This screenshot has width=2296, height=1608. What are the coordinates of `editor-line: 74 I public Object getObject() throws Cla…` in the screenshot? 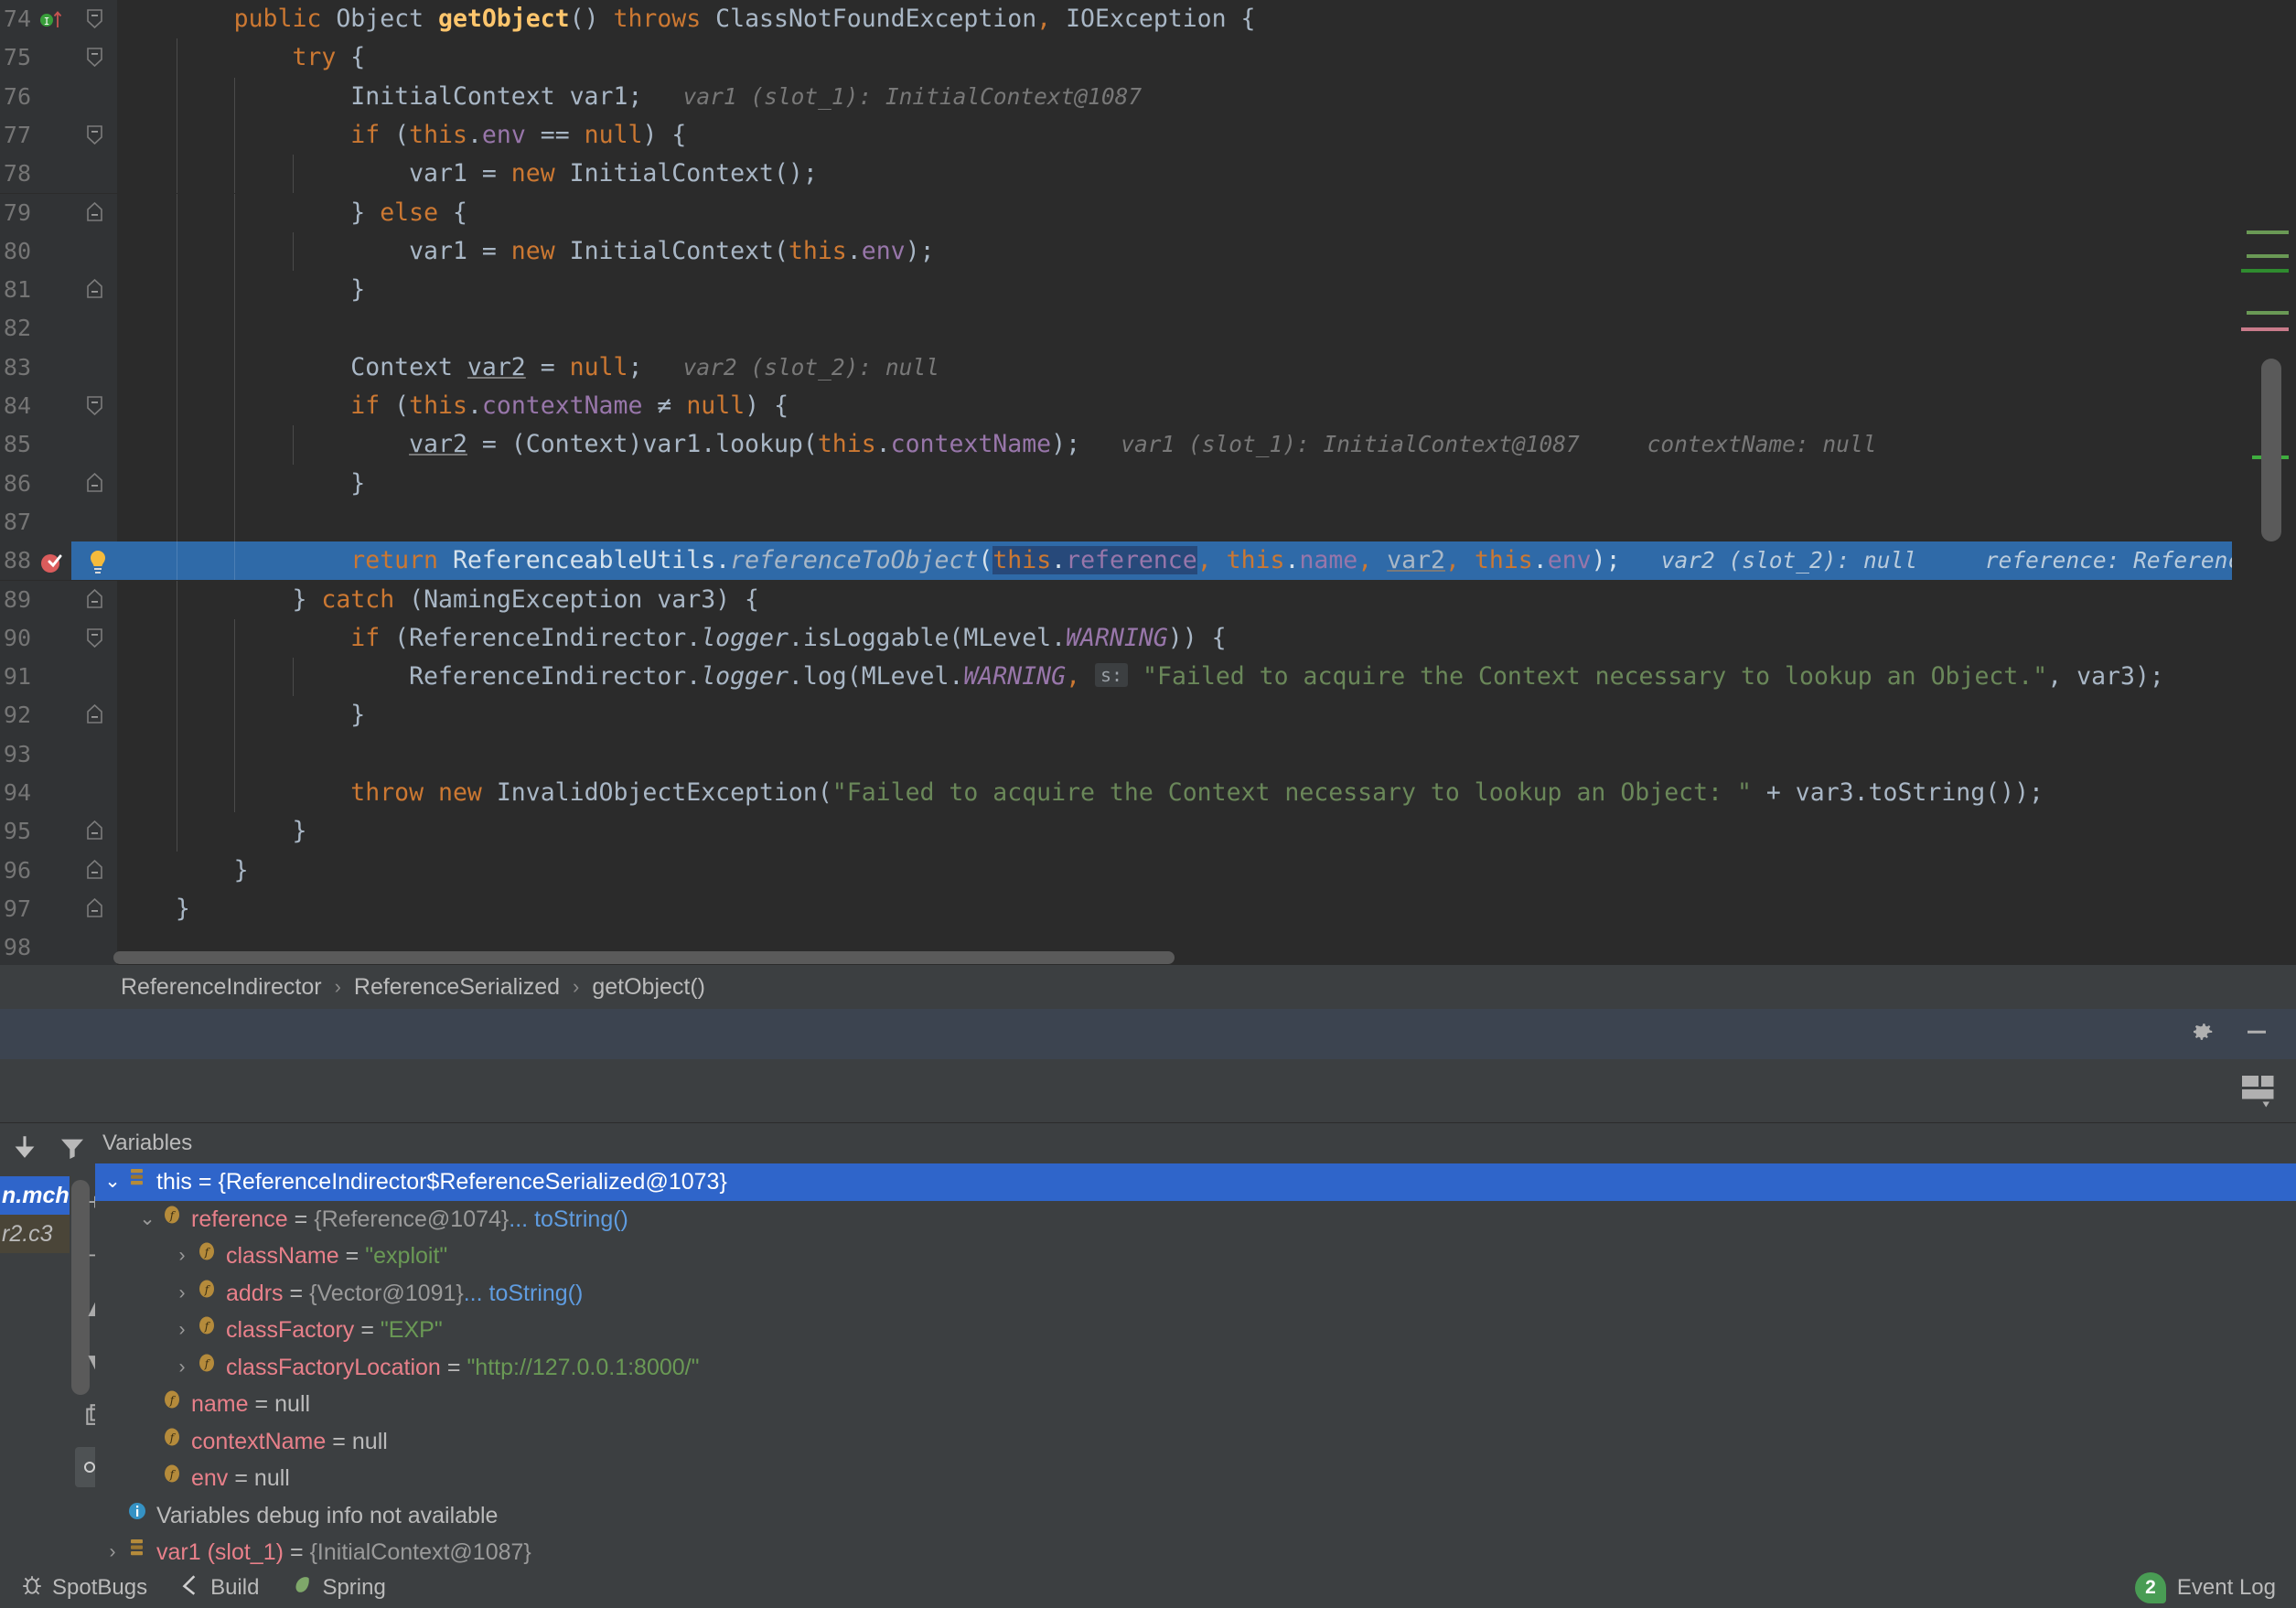 It's located at (1148, 20).